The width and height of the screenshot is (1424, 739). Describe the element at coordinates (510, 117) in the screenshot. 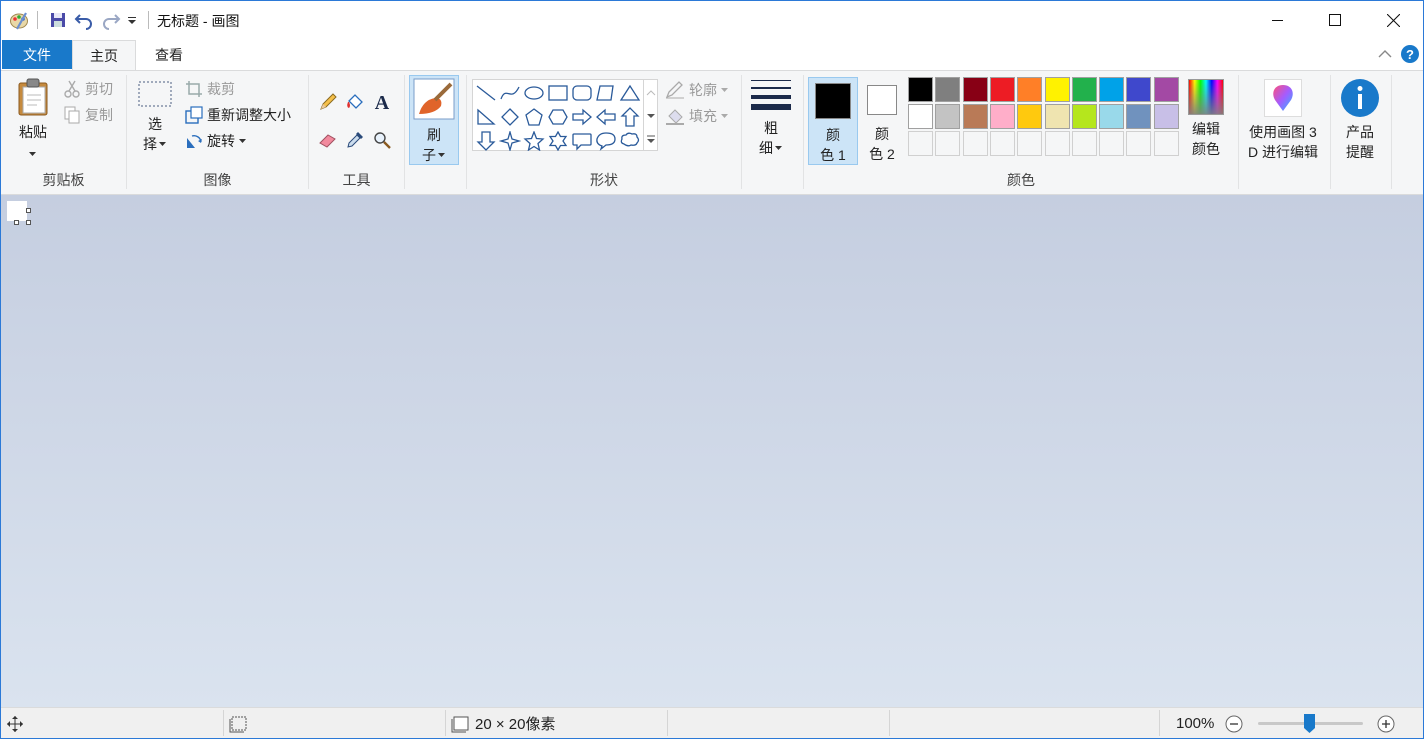

I see `shape-diamond-icon` at that location.